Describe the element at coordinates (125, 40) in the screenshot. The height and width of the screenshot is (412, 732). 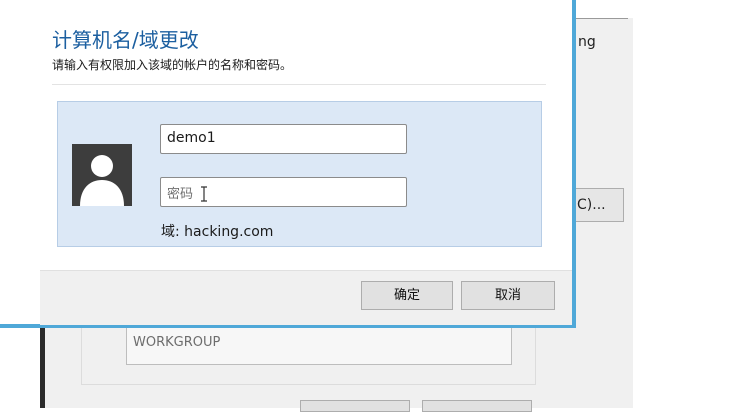
I see `dialog-title: 计算机名/域更改` at that location.